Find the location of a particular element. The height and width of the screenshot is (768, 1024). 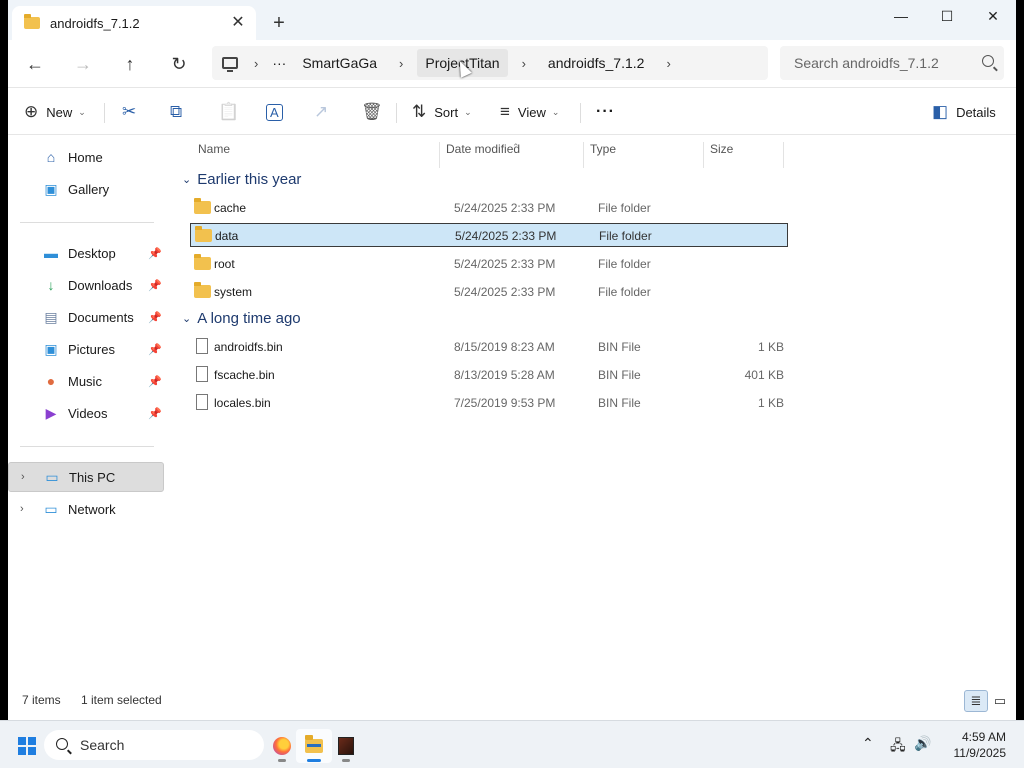

copy-button: ⧉ is located at coordinates (180, 112).